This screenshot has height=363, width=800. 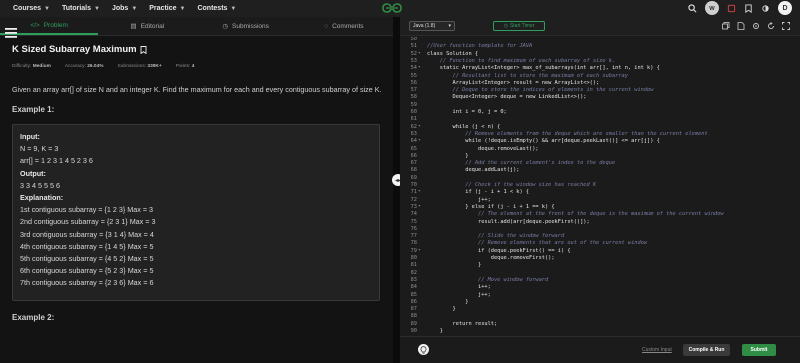 I want to click on bulb-icon, so click(x=423, y=349).